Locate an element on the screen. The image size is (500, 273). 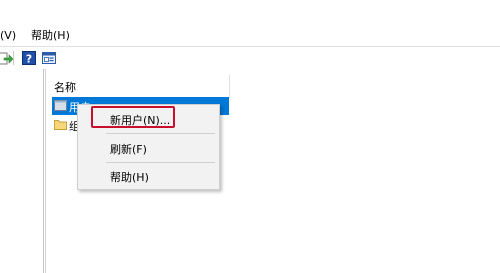
context-menu-item-label: 刷新(F) is located at coordinates (128, 149).